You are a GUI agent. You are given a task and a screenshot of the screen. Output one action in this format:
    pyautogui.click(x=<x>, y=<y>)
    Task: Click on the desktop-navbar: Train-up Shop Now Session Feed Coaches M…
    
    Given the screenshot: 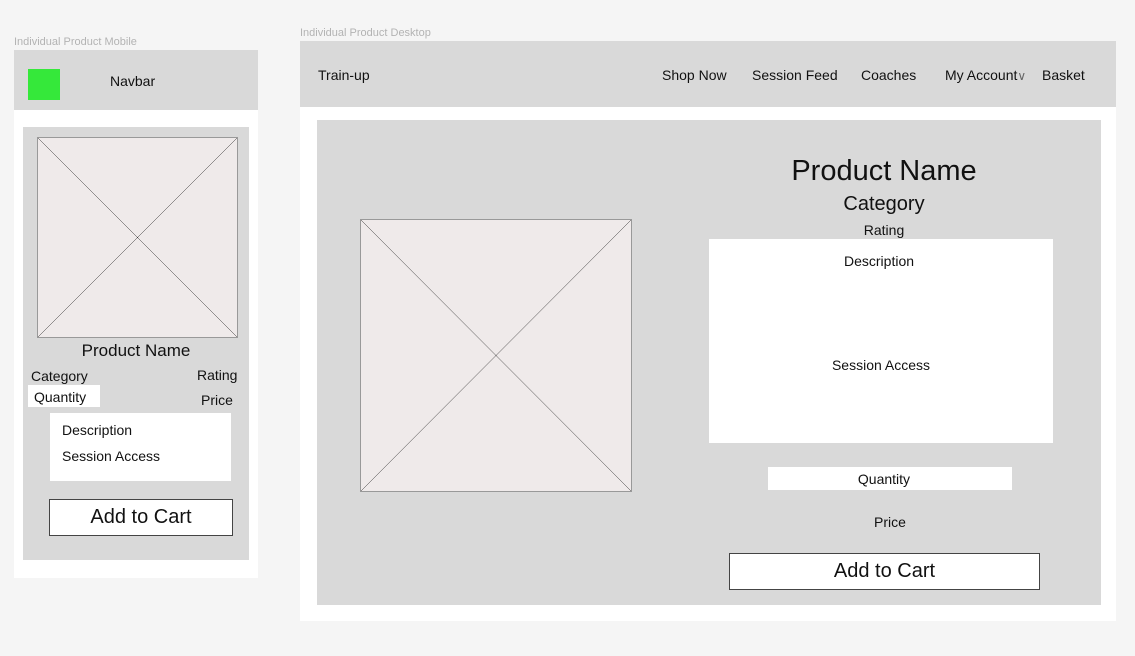 What is the action you would take?
    pyautogui.click(x=708, y=74)
    